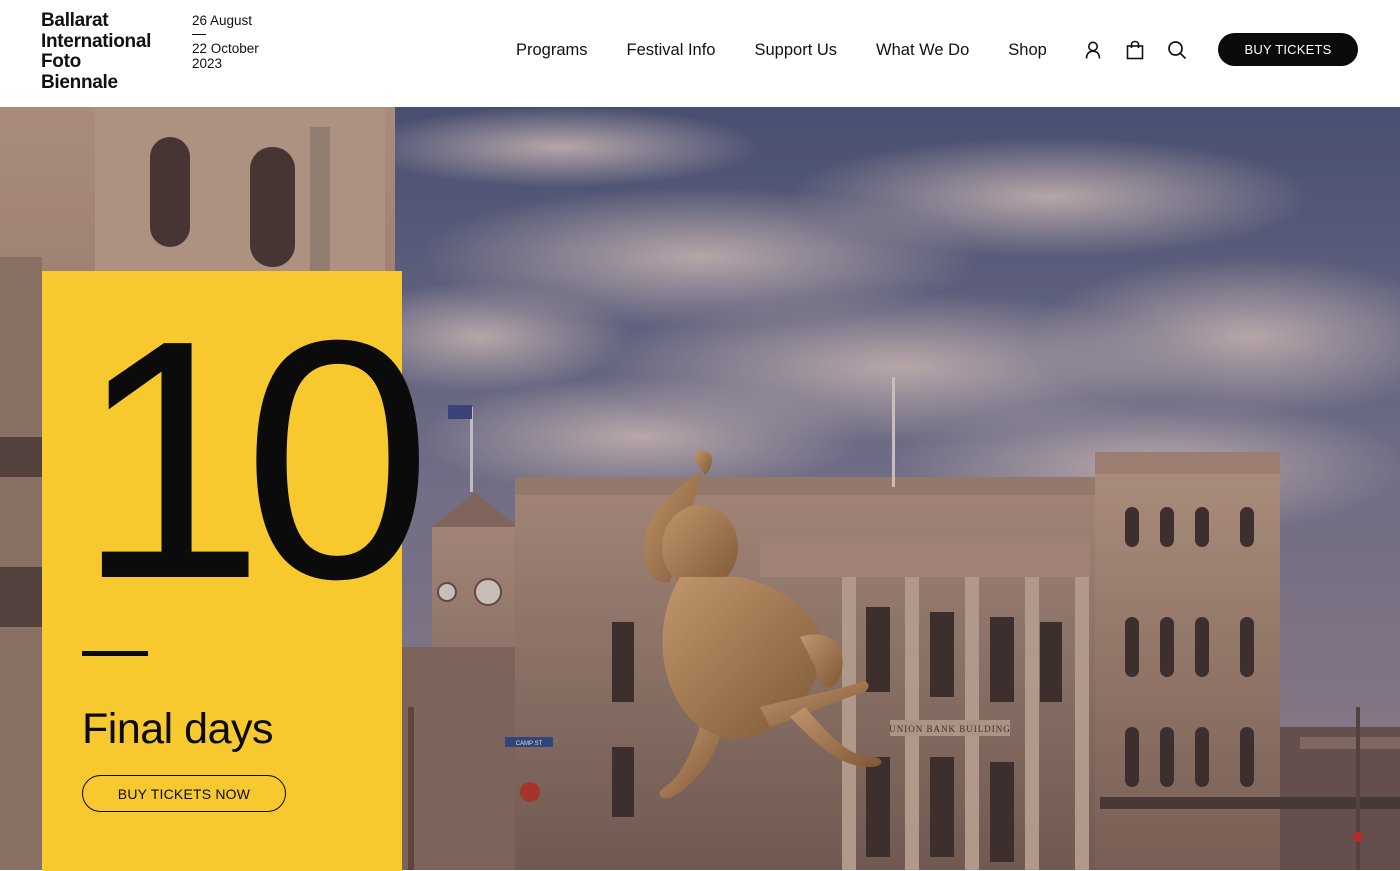 This screenshot has width=1400, height=871. What do you see at coordinates (1288, 49) in the screenshot?
I see `buy-tickets-button: BUY TICKETS` at bounding box center [1288, 49].